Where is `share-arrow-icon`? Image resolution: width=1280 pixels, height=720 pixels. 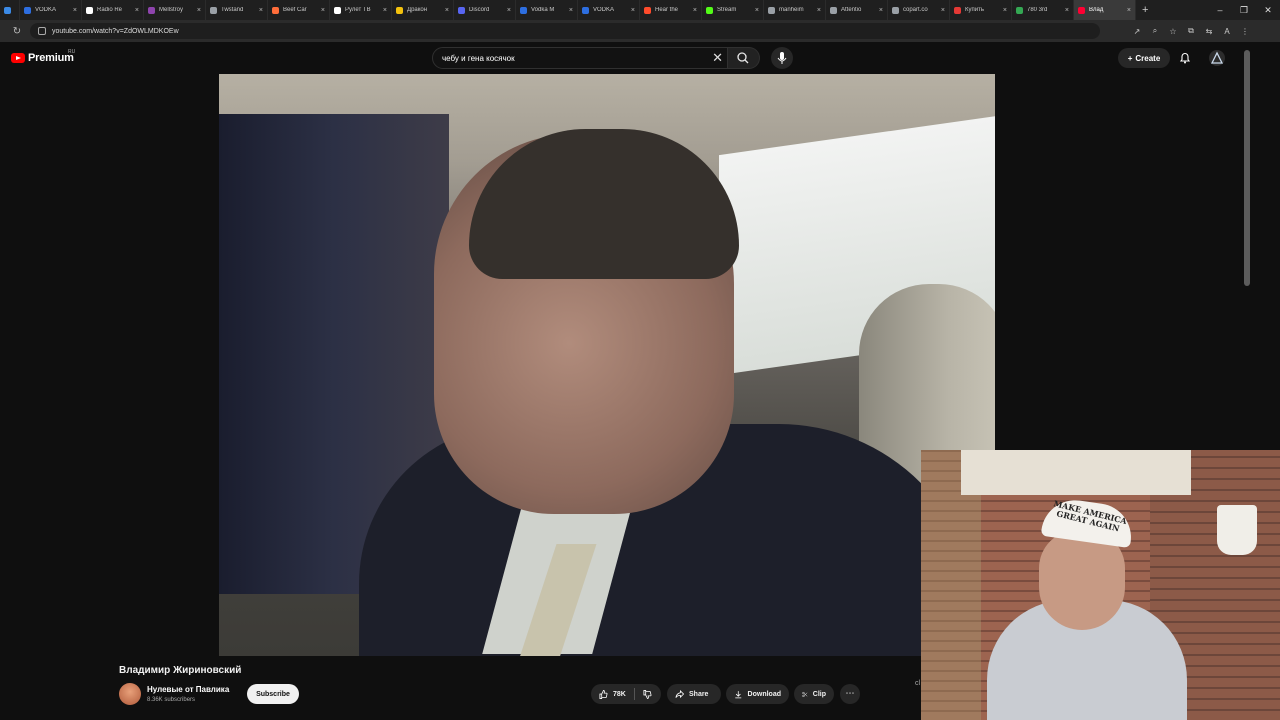
share-arrow-icon is located at coordinates (679, 693).